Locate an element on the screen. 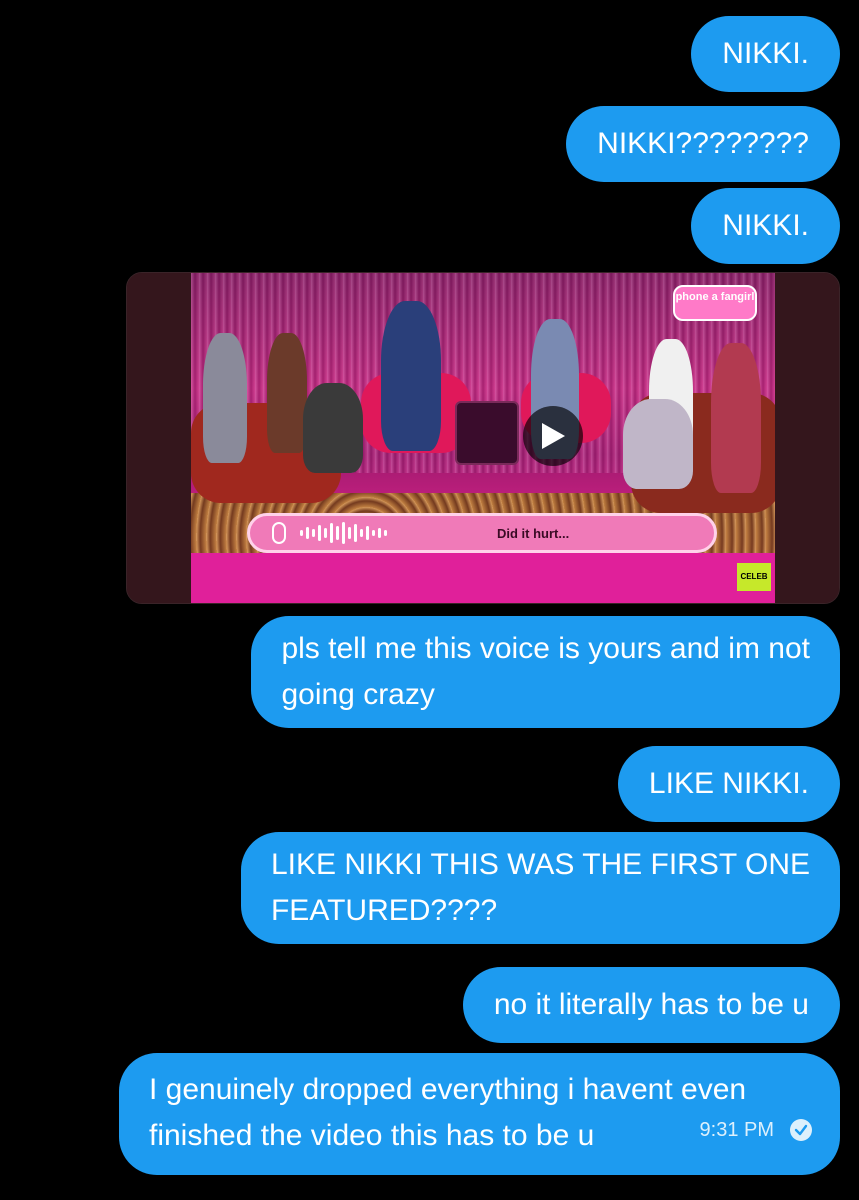  show-logo: phone a fangirl is located at coordinates (715, 303).